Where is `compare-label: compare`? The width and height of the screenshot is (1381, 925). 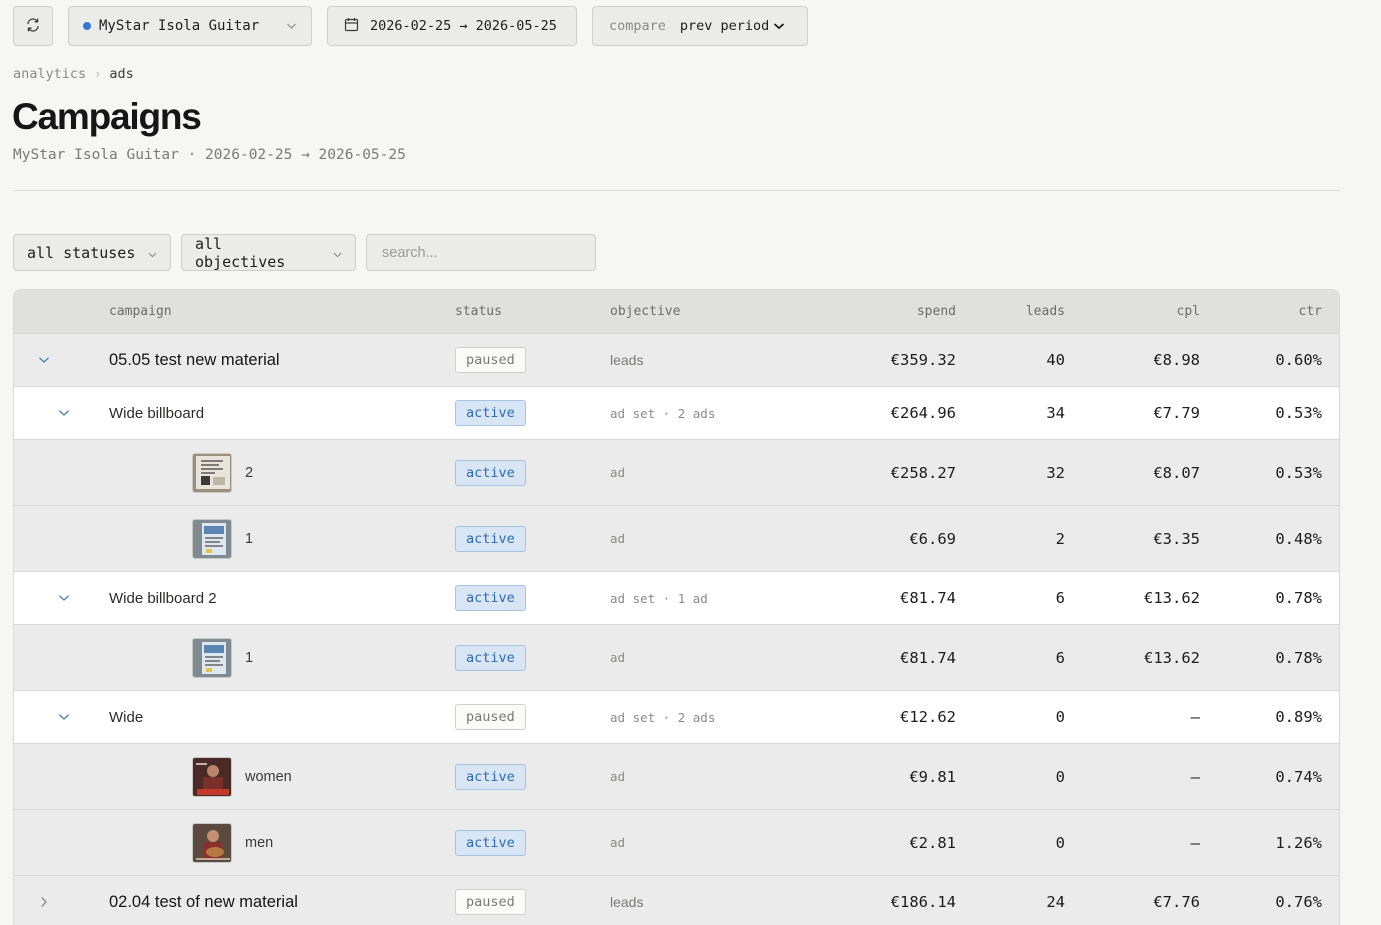
compare-label: compare is located at coordinates (637, 26).